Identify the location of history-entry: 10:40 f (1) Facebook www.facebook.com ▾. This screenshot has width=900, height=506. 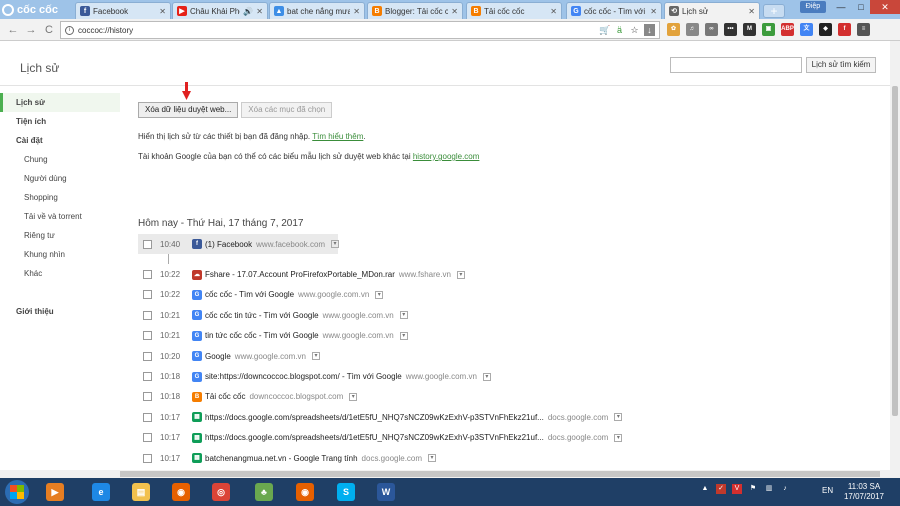
(239, 244).